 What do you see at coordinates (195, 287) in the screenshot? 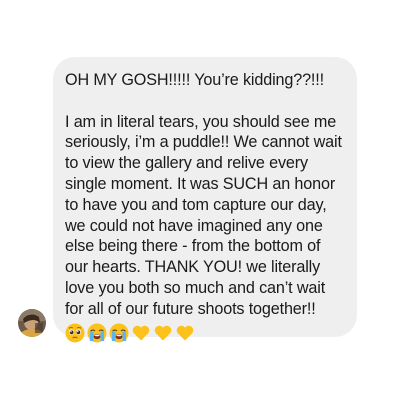
I see `message-body-line: love you both so much and can’t wait` at bounding box center [195, 287].